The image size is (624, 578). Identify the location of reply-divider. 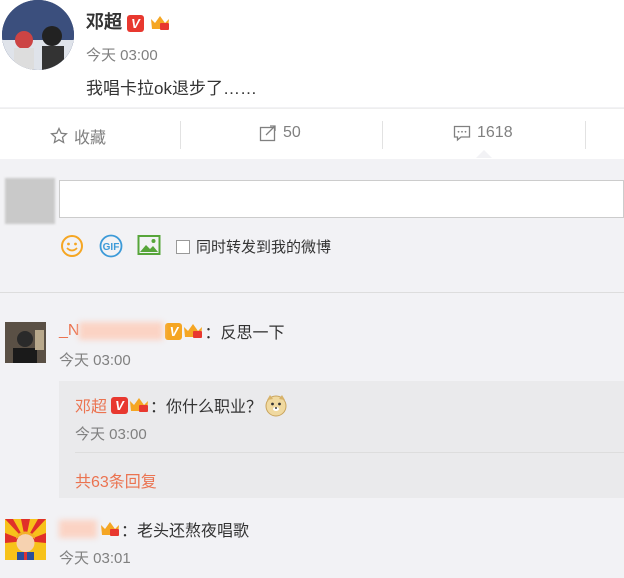
(349, 452).